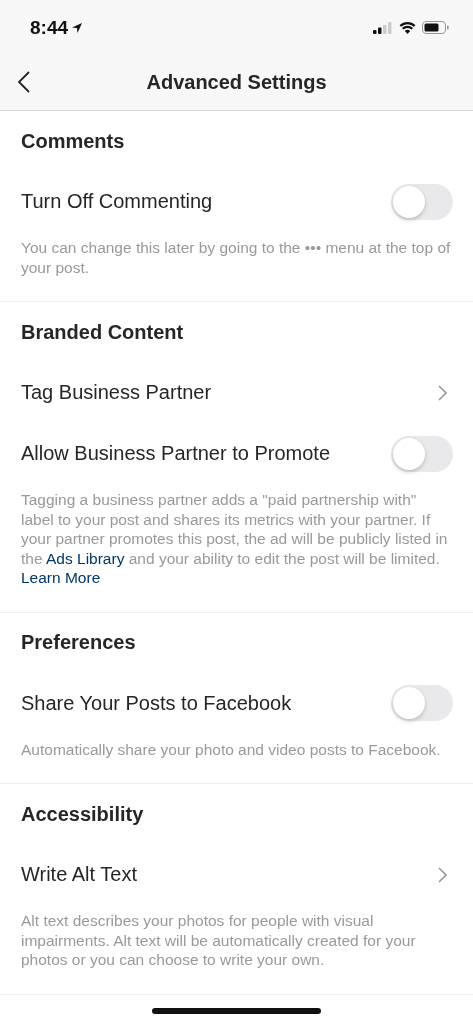 Image resolution: width=473 pixels, height=1024 pixels. What do you see at coordinates (24, 82) in the screenshot?
I see `back-chevron-icon` at bounding box center [24, 82].